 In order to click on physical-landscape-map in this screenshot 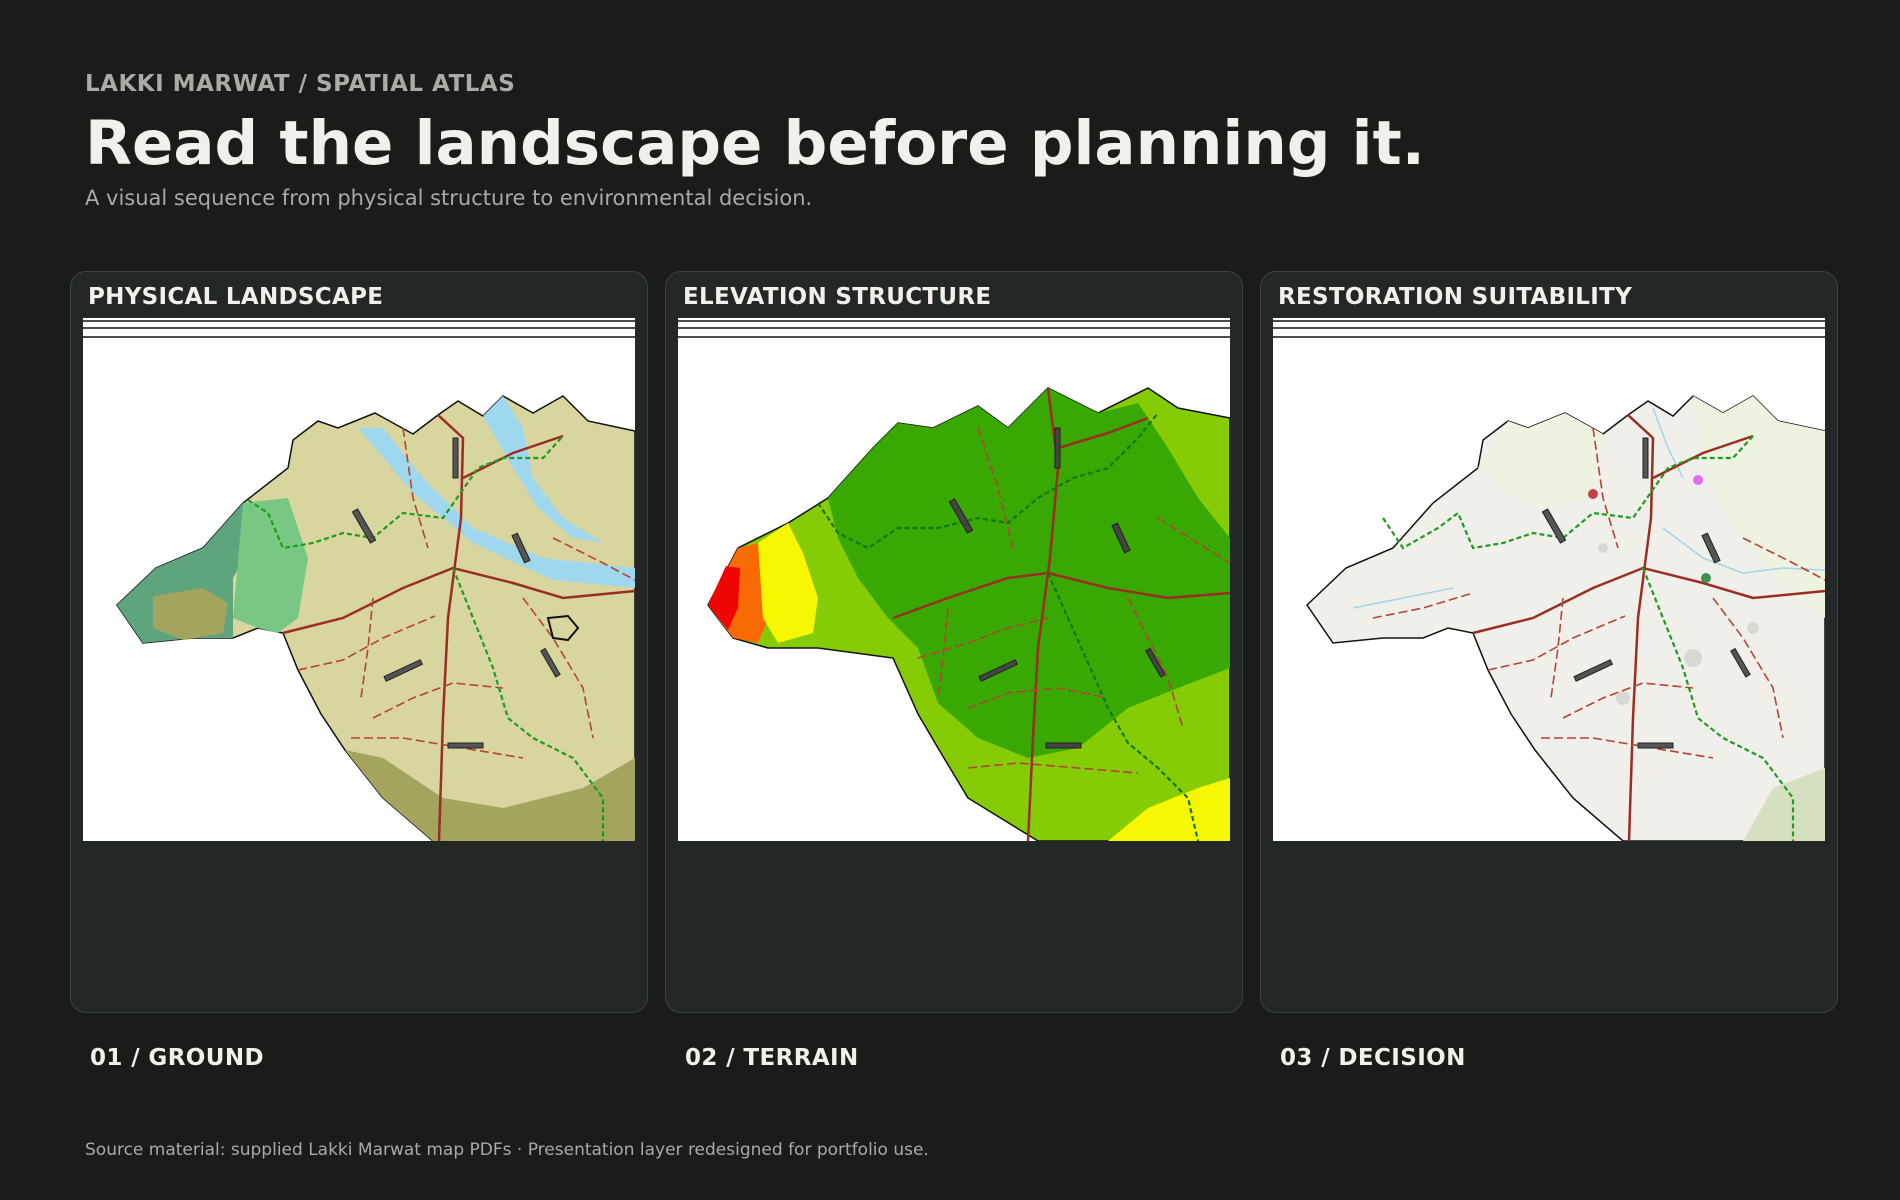, I will do `click(359, 579)`.